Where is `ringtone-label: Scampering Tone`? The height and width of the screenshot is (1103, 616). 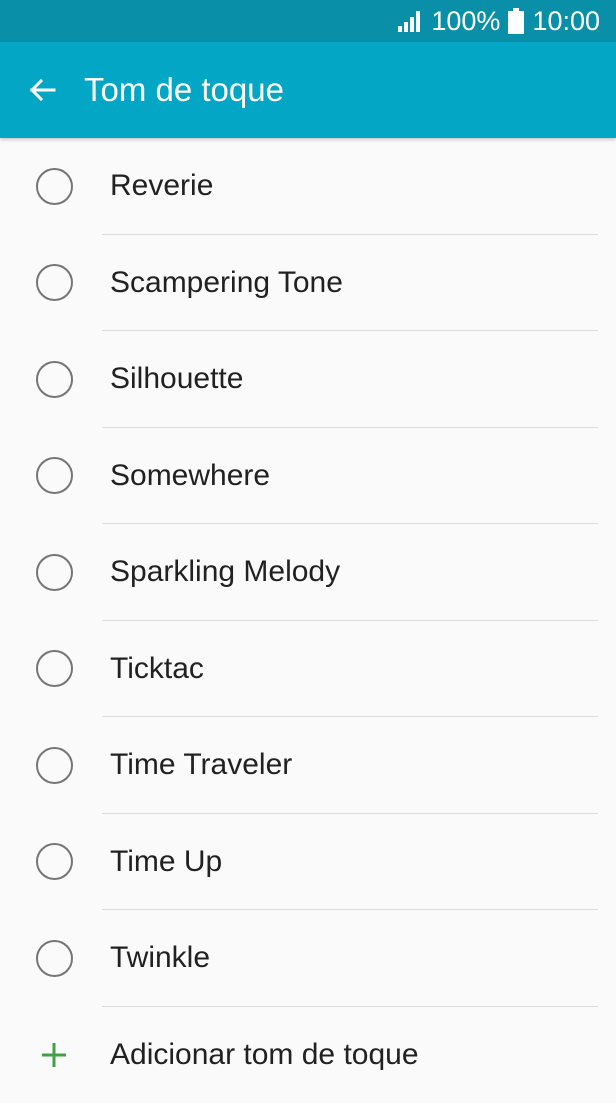 ringtone-label: Scampering Tone is located at coordinates (226, 282).